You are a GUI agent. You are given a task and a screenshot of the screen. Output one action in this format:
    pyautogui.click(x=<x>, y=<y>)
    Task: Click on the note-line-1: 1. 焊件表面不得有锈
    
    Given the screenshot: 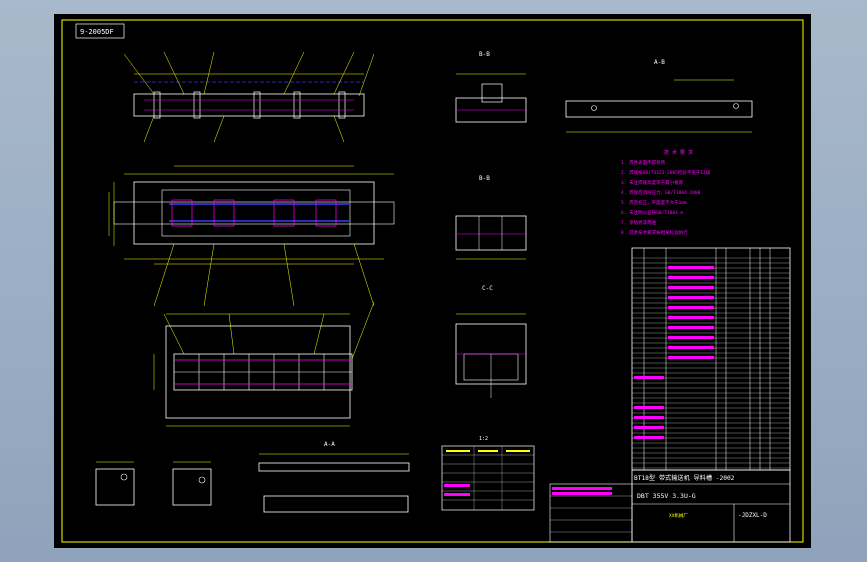 What is the action you would take?
    pyautogui.click(x=643, y=162)
    